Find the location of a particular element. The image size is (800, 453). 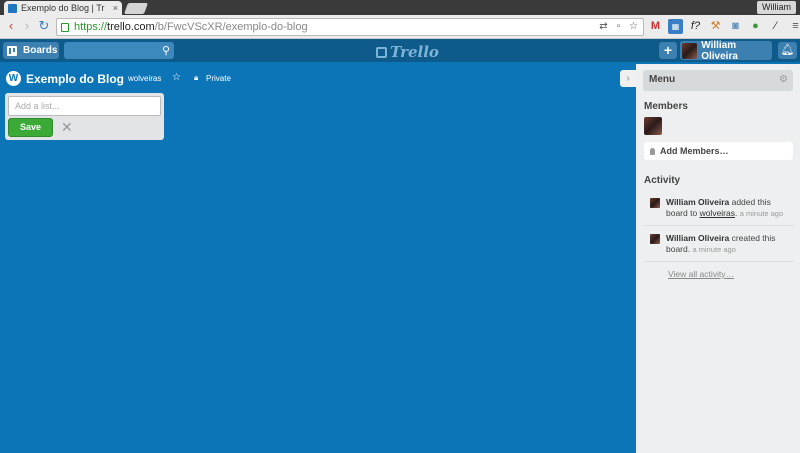

gear-icon: ⚙ is located at coordinates (783, 79).